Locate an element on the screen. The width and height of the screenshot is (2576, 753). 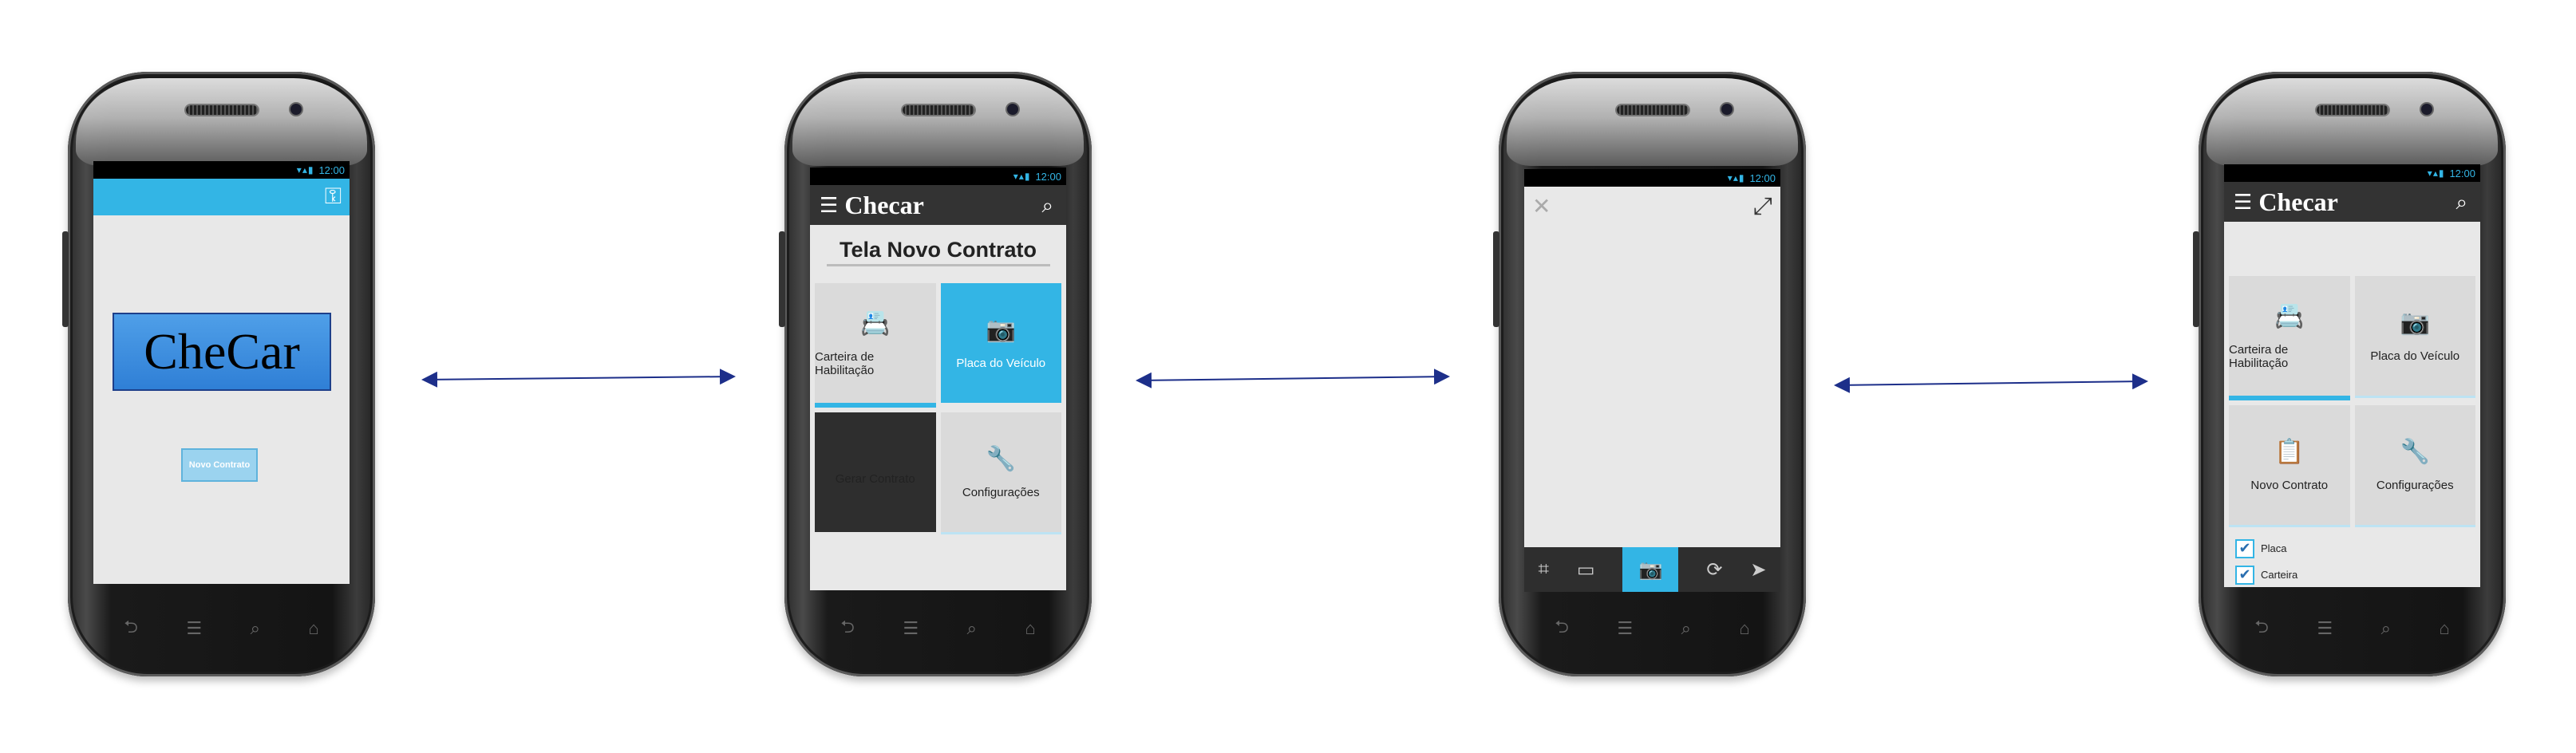
check-label: Carteira is located at coordinates (2279, 575).